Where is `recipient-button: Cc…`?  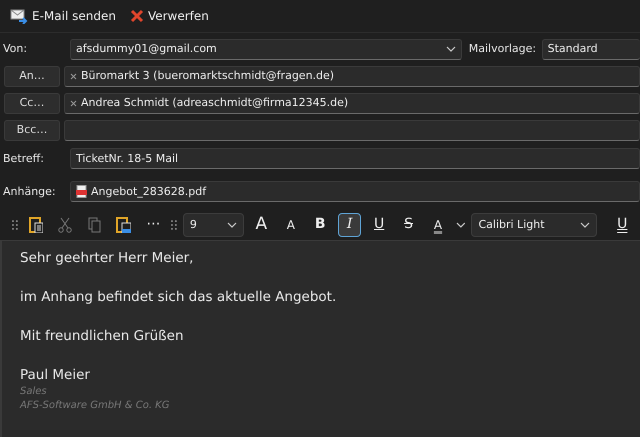
recipient-button: Cc… is located at coordinates (32, 103).